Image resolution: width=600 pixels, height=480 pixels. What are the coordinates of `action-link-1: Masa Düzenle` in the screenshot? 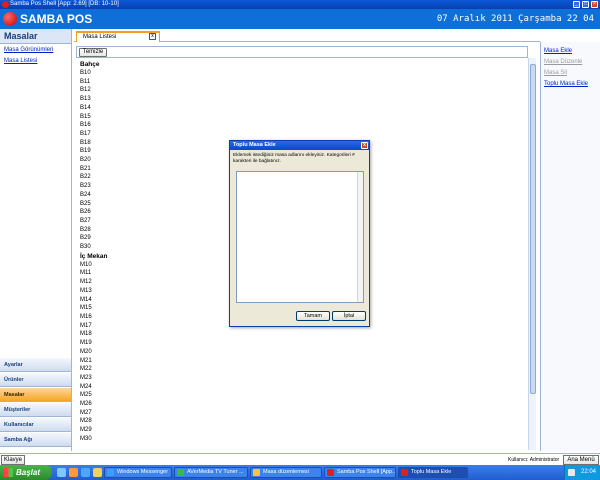 It's located at (563, 62).